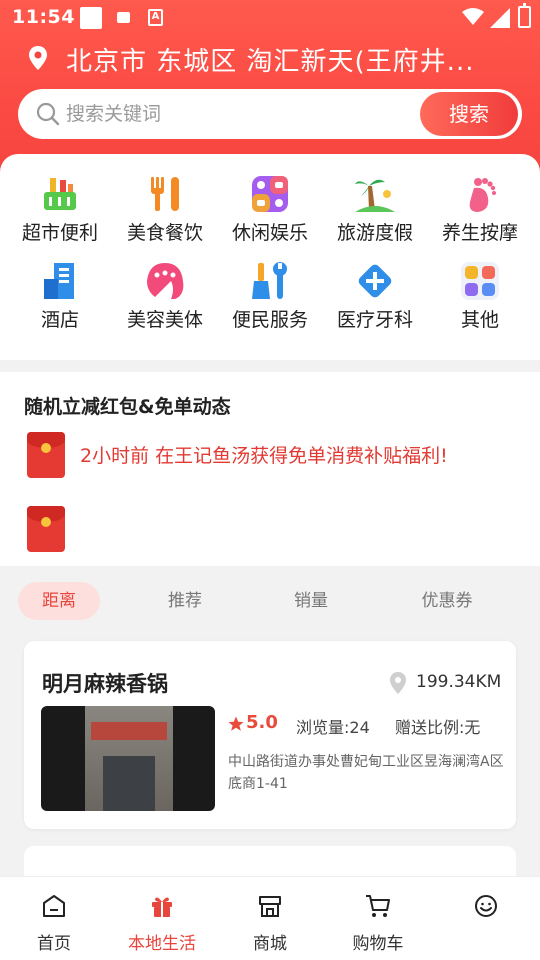 Image resolution: width=540 pixels, height=960 pixels. What do you see at coordinates (480, 281) in the screenshot?
I see `grid-apps-icon` at bounding box center [480, 281].